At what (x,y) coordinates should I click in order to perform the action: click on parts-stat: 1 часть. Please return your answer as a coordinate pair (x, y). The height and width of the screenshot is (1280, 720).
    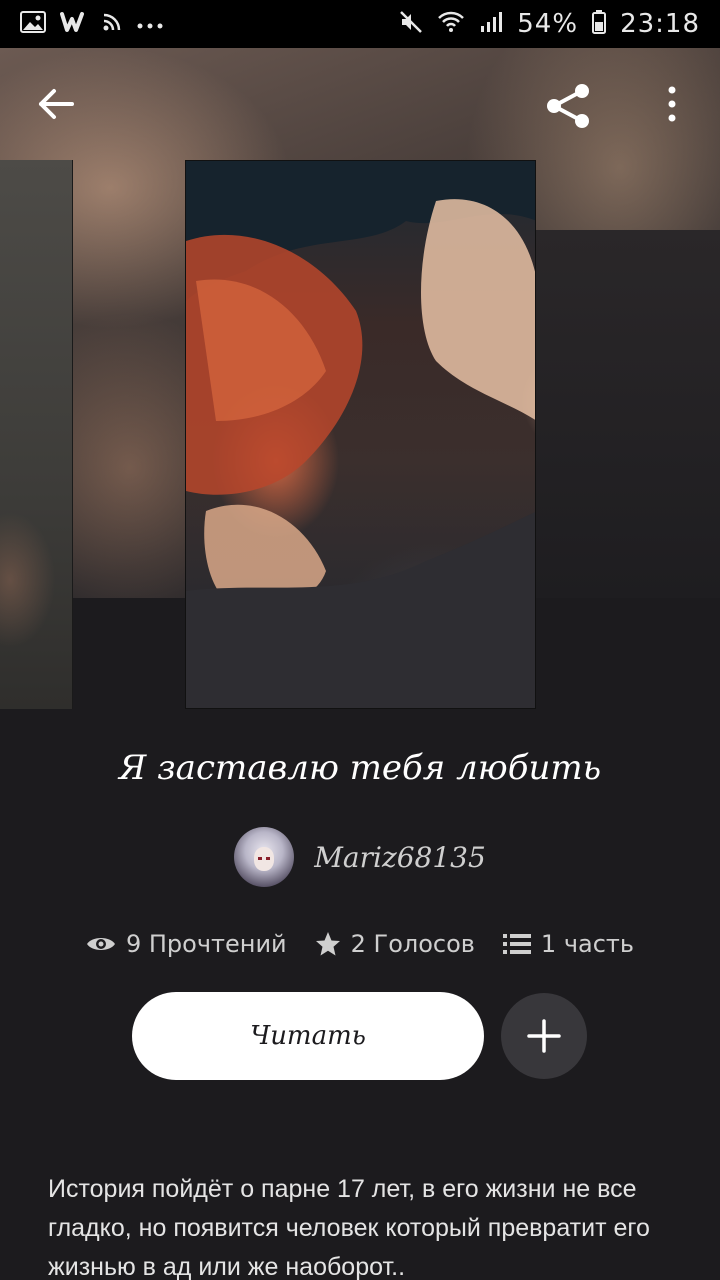
    Looking at the image, I should click on (568, 944).